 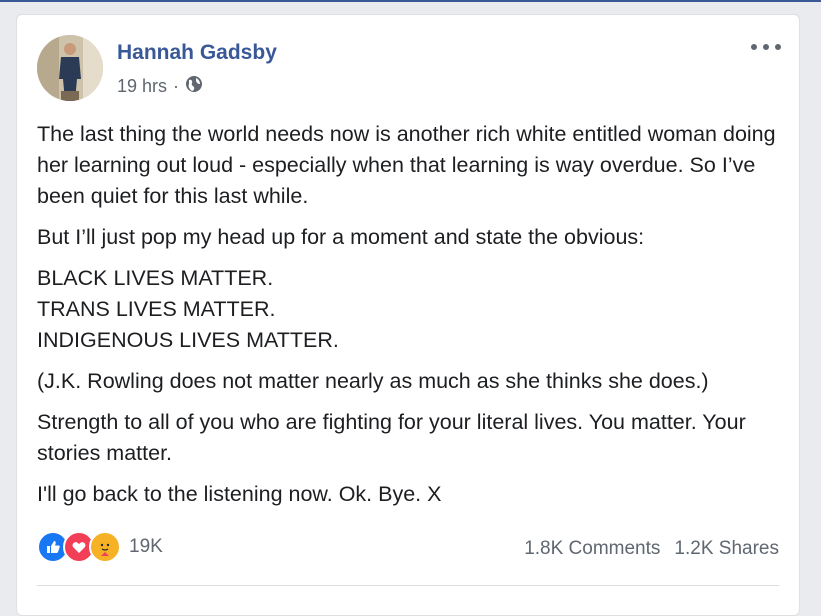 What do you see at coordinates (592, 549) in the screenshot?
I see `comments-count: 1.8K Comments` at bounding box center [592, 549].